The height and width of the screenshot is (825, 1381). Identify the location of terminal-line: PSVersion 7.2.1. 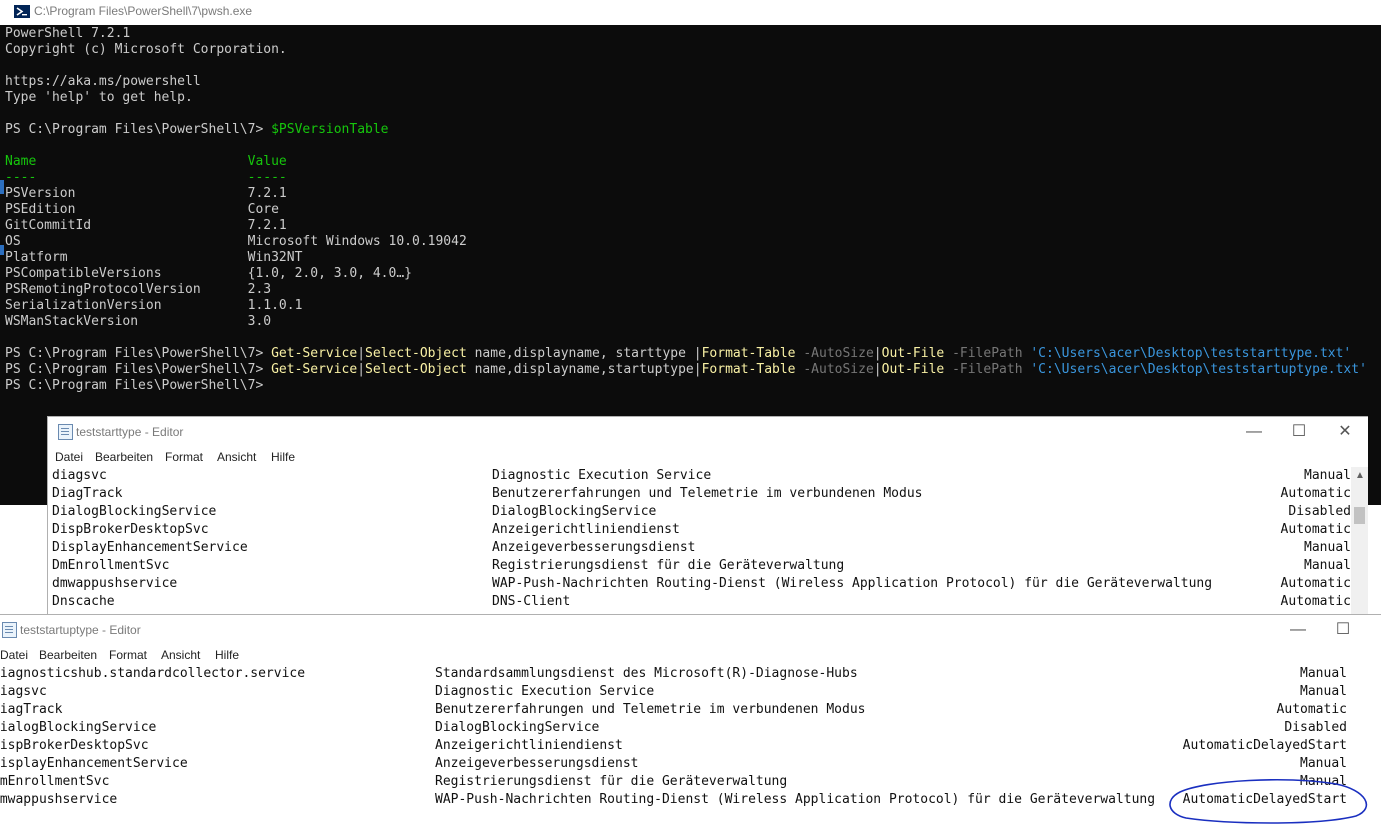
(693, 194).